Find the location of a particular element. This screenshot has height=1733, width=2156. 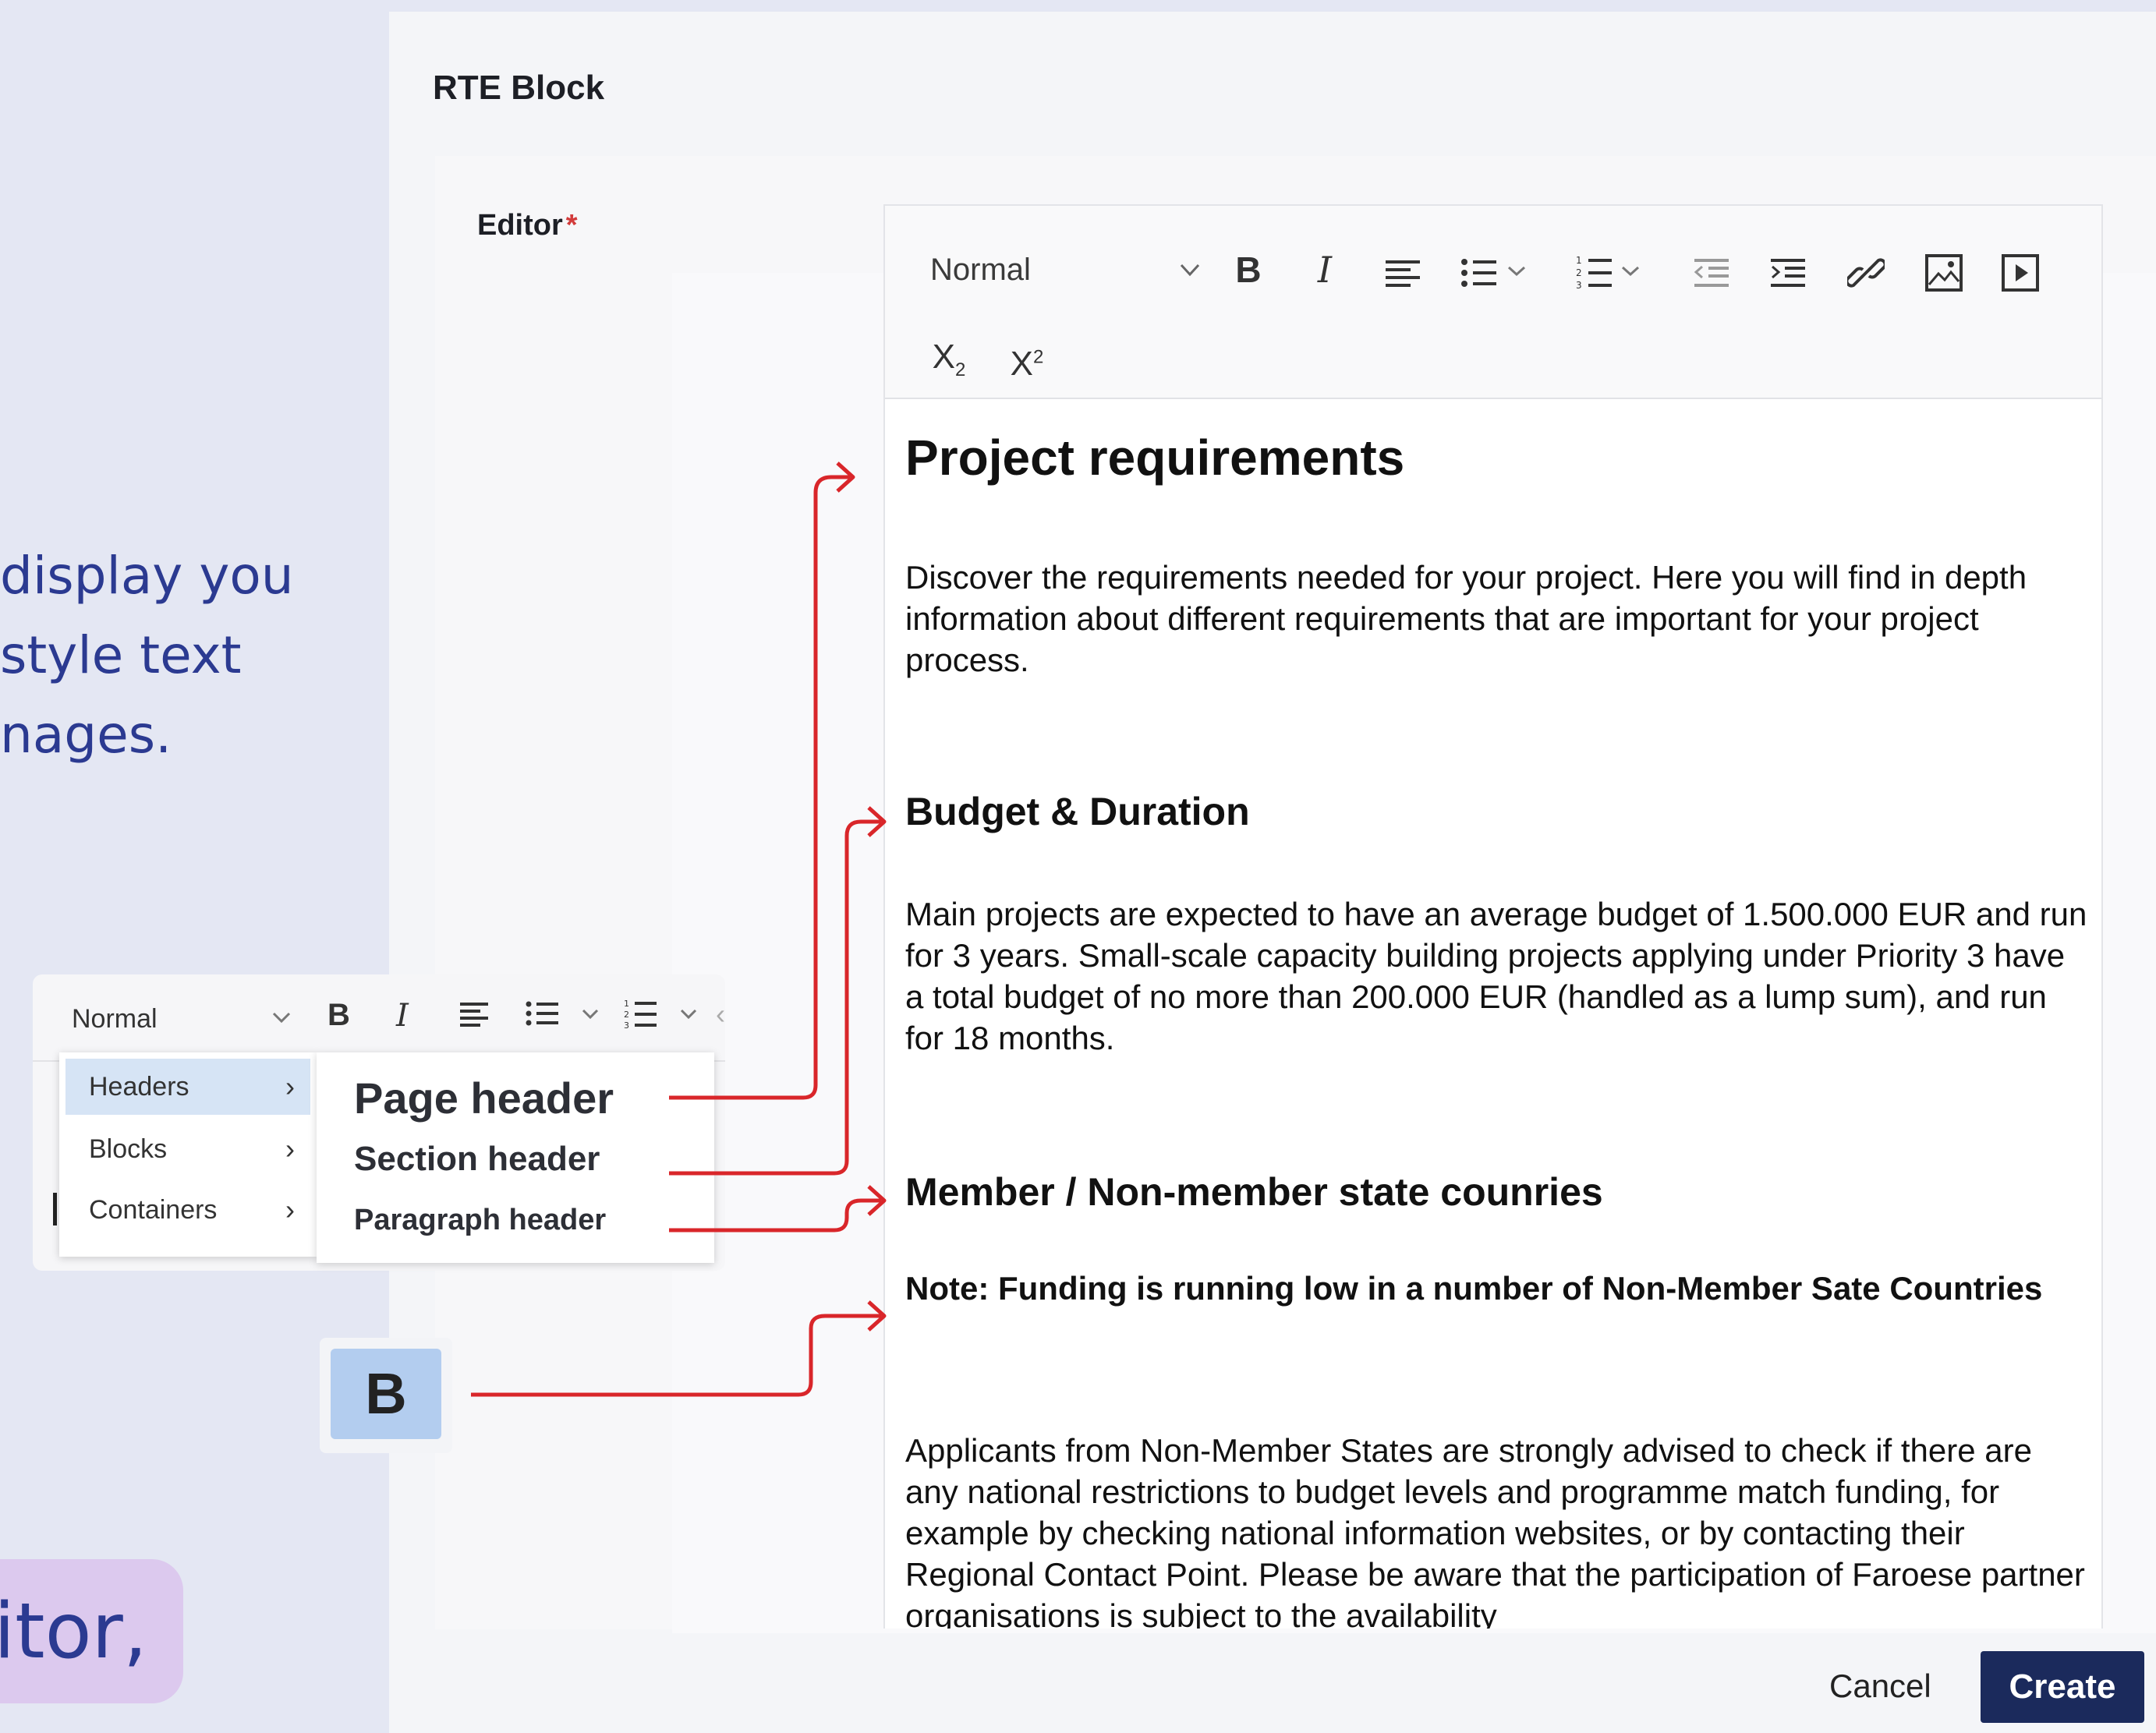

arrow-section-header is located at coordinates (775, 997).